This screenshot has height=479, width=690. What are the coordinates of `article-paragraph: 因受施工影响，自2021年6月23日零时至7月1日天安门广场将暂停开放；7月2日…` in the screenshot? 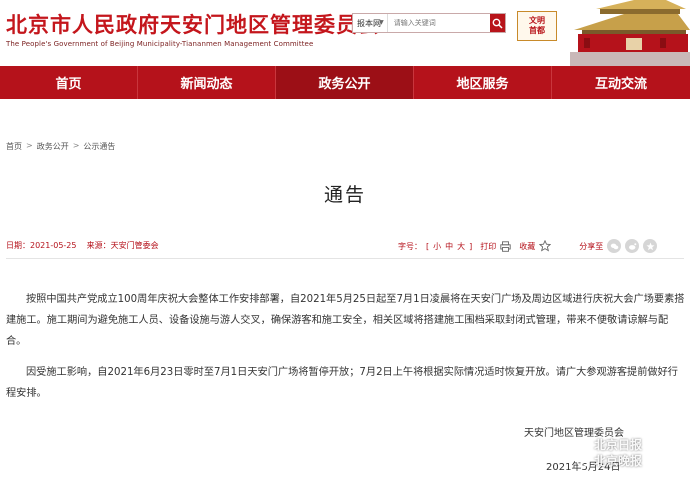 It's located at (342, 383).